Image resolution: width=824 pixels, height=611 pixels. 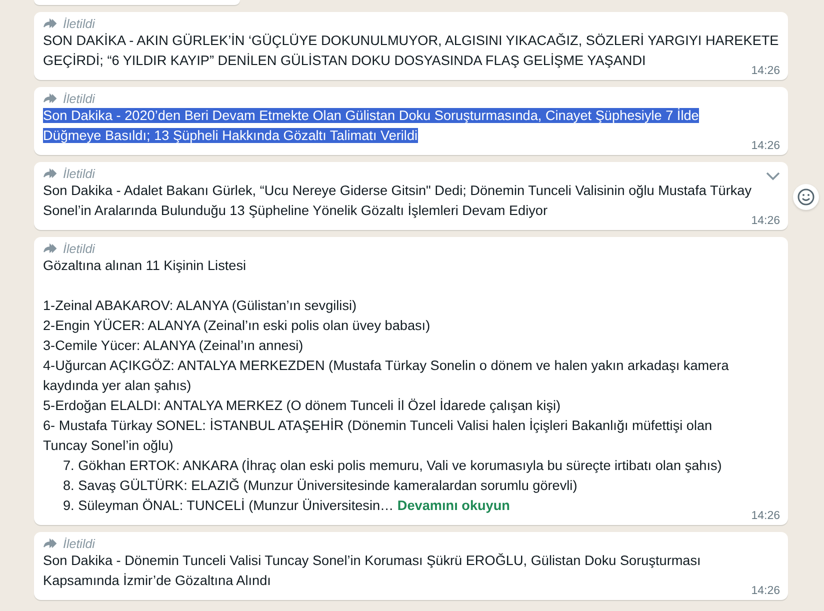 I want to click on message-text: Gözaltına alınan 11 Kişinin Listesi, so click(x=144, y=265).